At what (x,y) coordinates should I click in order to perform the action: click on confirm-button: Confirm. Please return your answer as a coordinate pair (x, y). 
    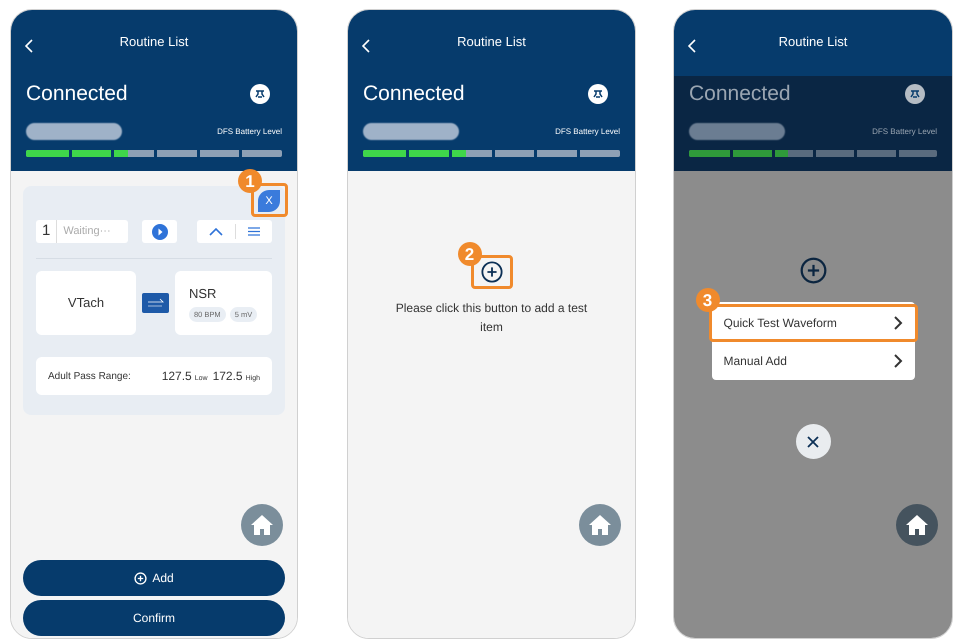
    Looking at the image, I should click on (154, 618).